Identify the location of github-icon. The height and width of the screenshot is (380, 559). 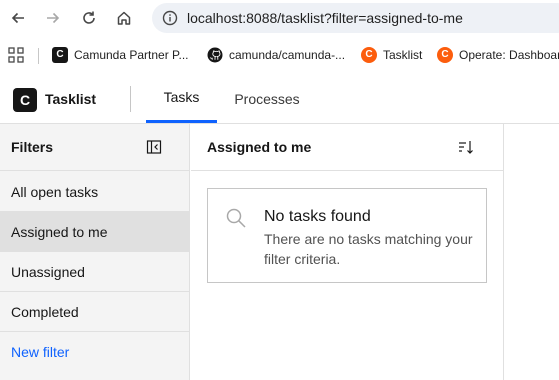
(215, 55).